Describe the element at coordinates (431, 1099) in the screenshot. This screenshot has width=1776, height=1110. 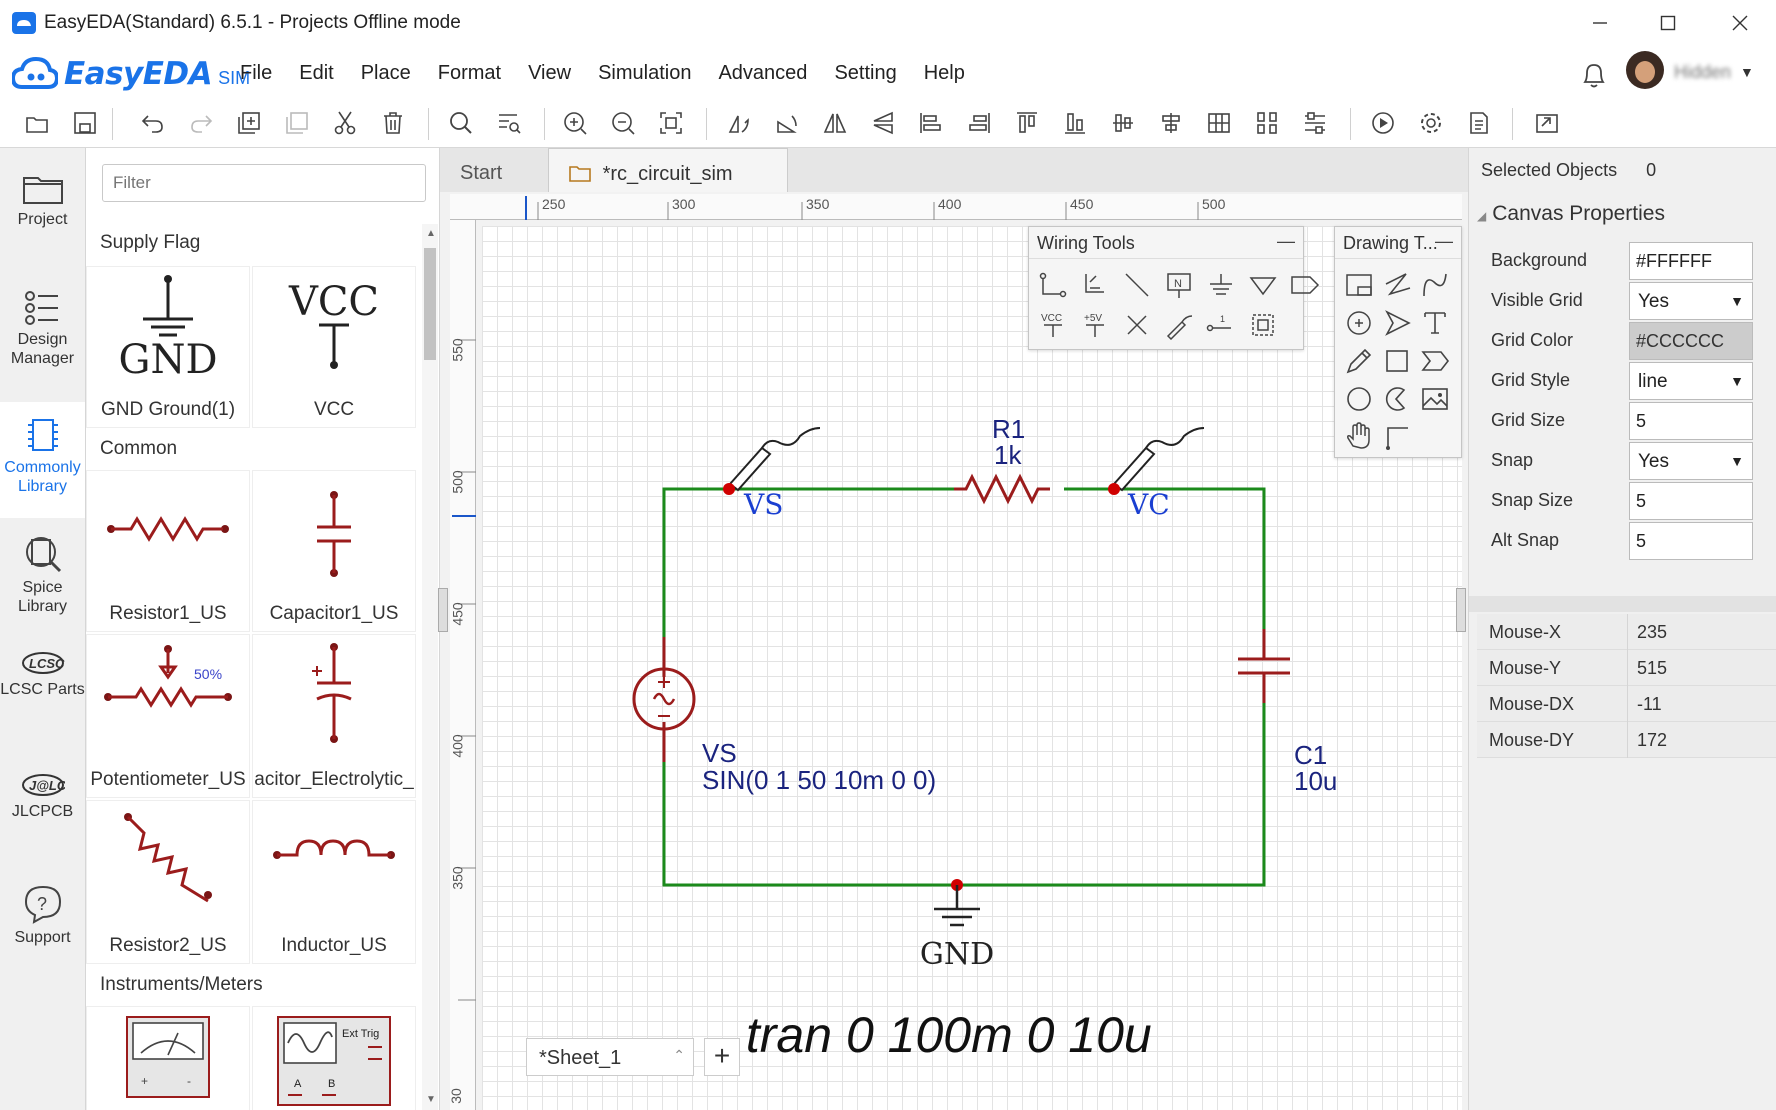
I see `scroll-down-icon: ▼` at that location.